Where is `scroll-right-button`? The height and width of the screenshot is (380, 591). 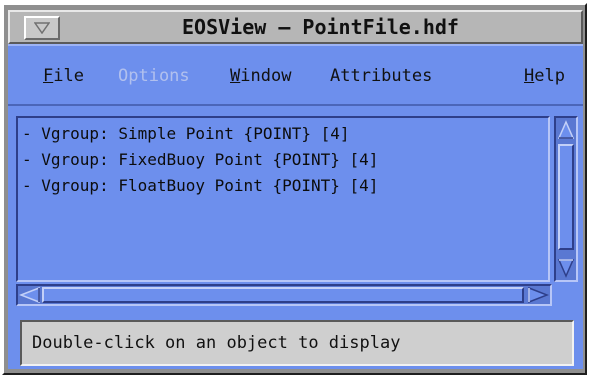 scroll-right-button is located at coordinates (538, 295).